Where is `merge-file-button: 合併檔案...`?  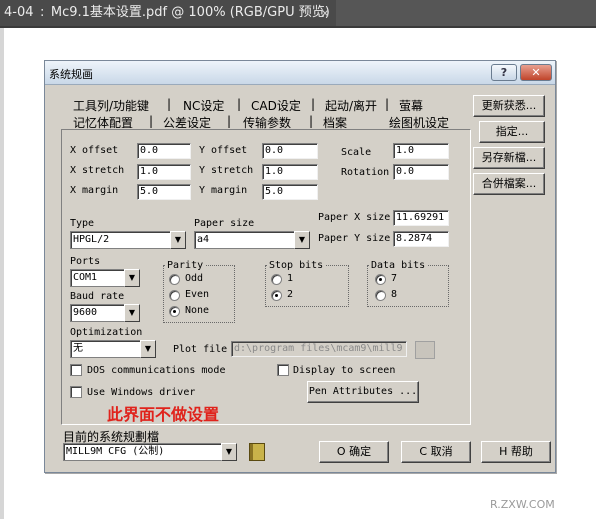
merge-file-button: 合併檔案... is located at coordinates (509, 184).